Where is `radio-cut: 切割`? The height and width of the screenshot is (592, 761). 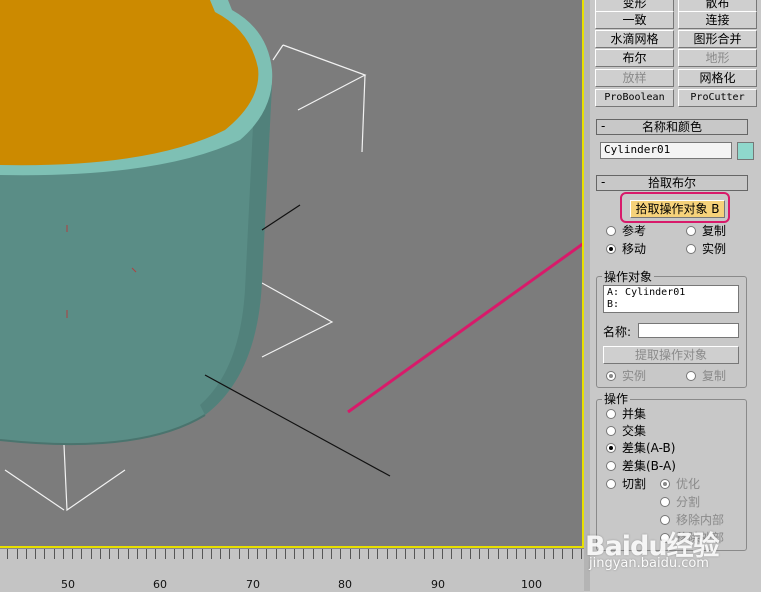
radio-cut: 切割 is located at coordinates (626, 484).